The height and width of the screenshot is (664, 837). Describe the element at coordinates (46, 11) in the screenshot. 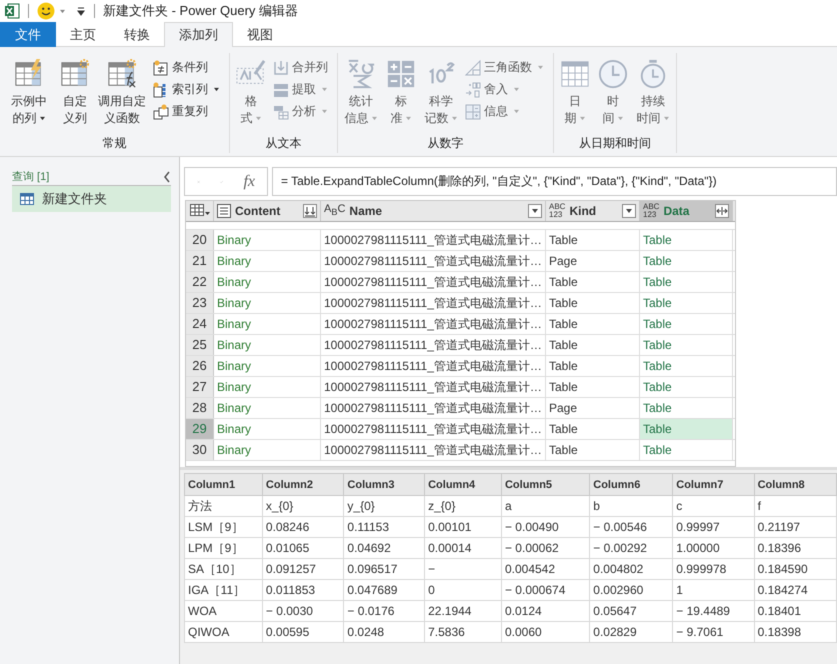

I see `smiley-icon` at that location.